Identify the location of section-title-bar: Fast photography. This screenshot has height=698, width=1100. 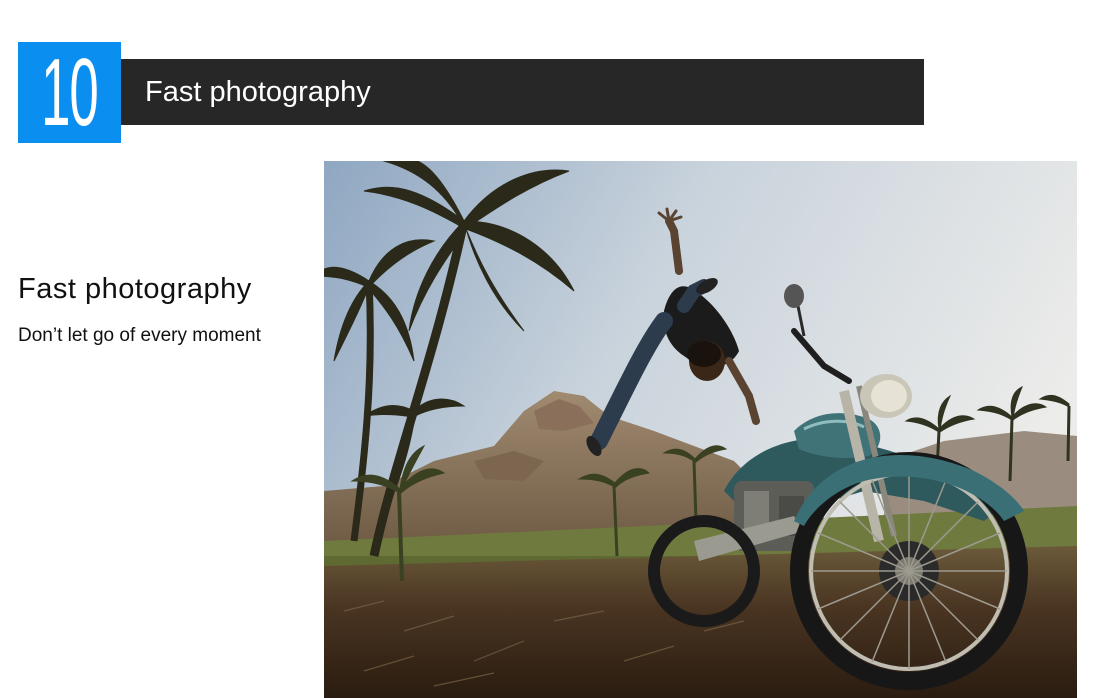
(522, 92).